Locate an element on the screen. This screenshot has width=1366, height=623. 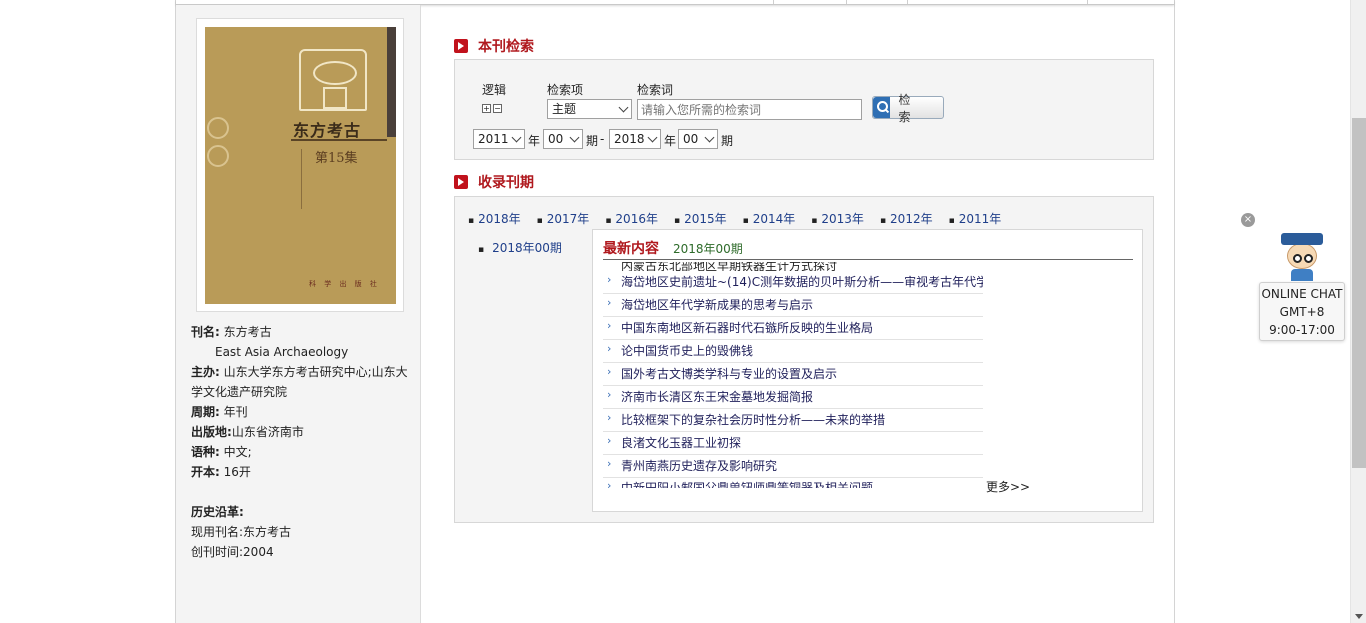
issue-to-unit: 期 is located at coordinates (727, 141).